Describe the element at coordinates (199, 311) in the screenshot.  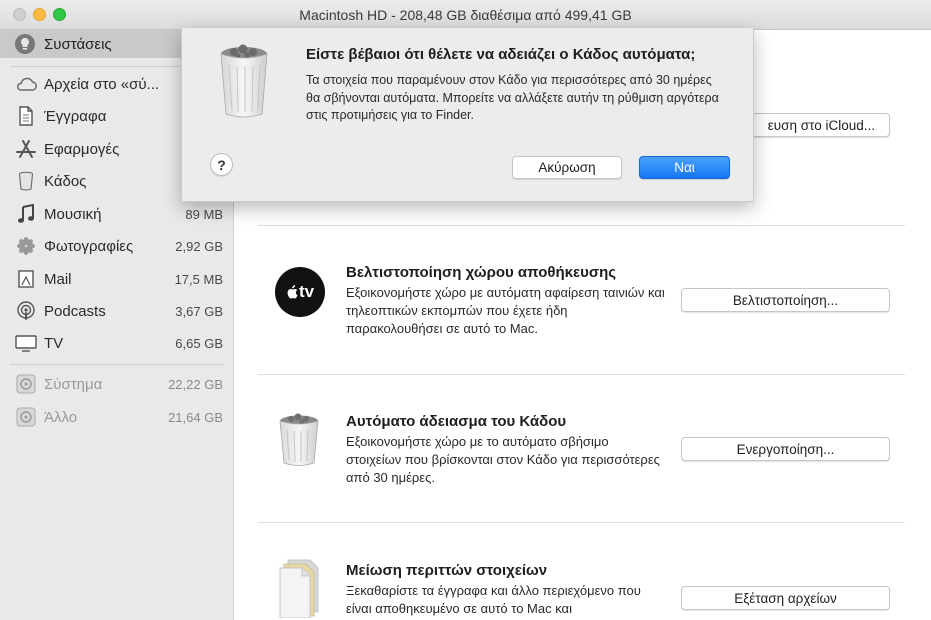
I see `sidebar-item-size: 3,67 GB` at that location.